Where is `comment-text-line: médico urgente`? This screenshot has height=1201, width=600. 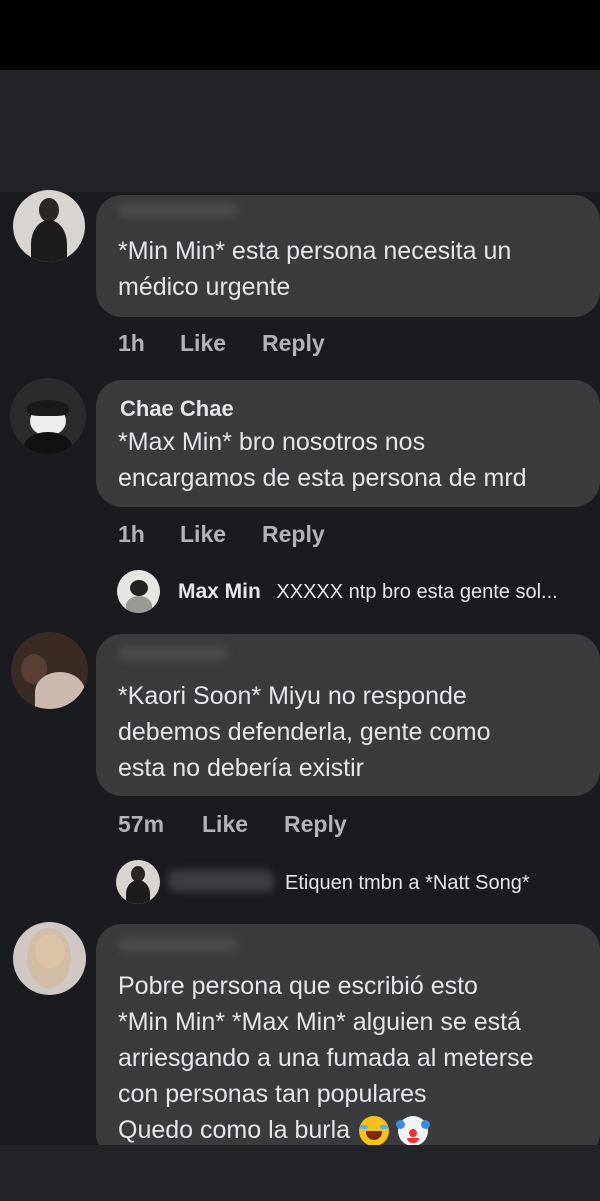
comment-text-line: médico urgente is located at coordinates (204, 287).